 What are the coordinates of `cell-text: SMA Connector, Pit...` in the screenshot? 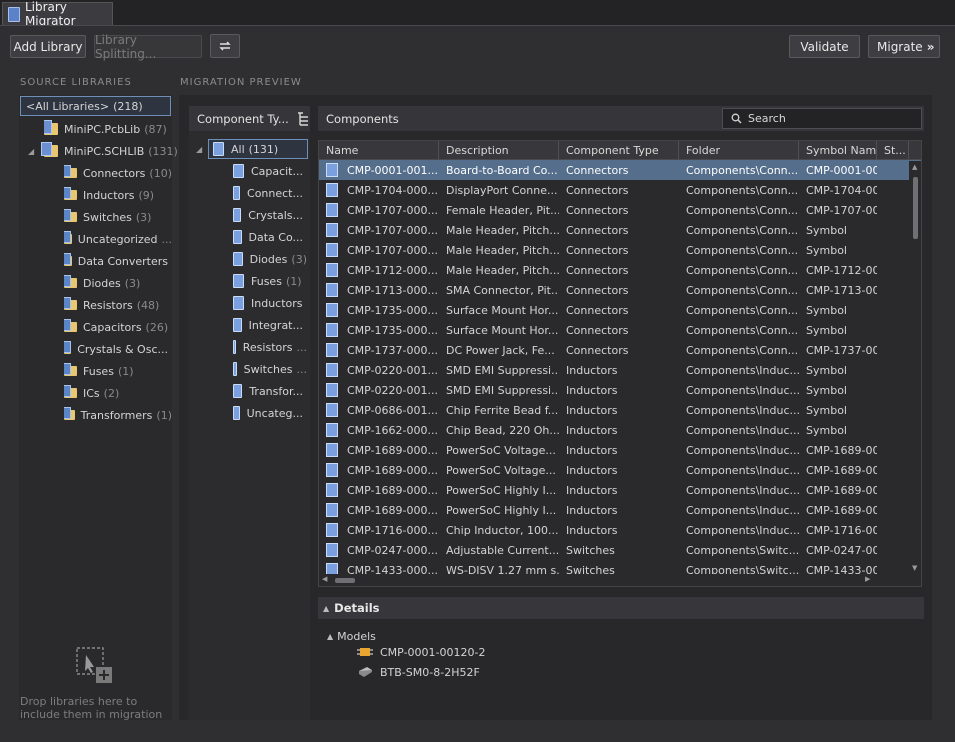 It's located at (502, 290).